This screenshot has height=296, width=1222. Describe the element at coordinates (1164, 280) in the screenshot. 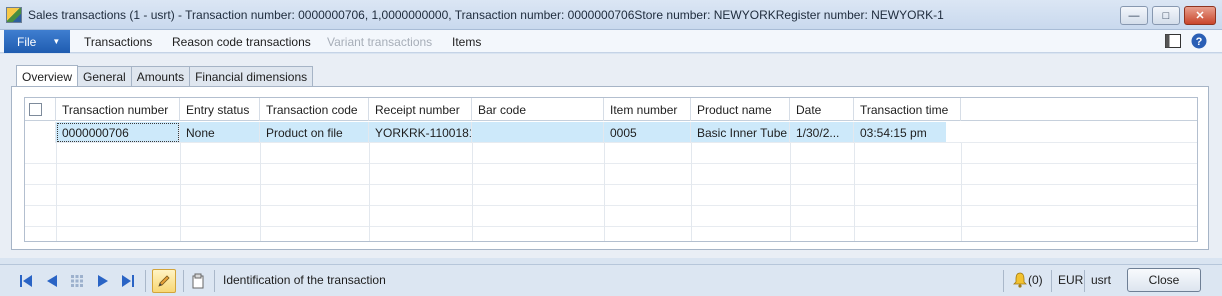

I see `close-button: Close` at that location.